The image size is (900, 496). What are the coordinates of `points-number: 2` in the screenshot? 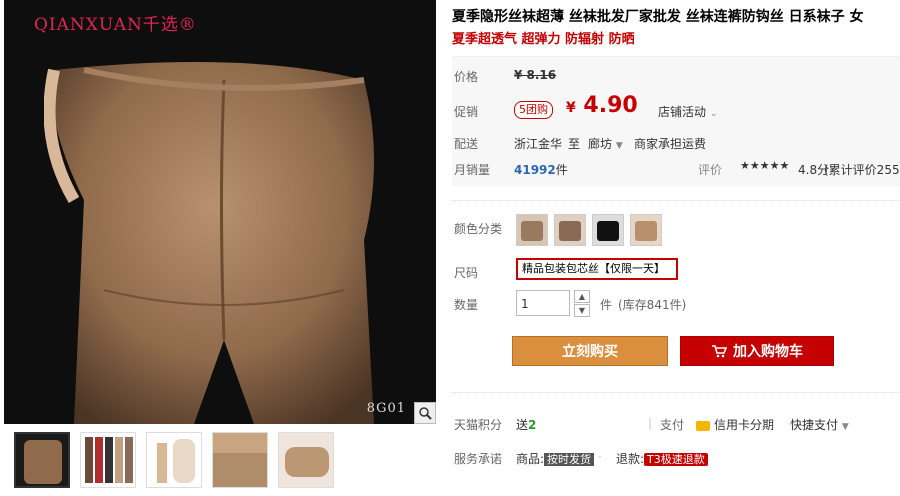 It's located at (532, 425).